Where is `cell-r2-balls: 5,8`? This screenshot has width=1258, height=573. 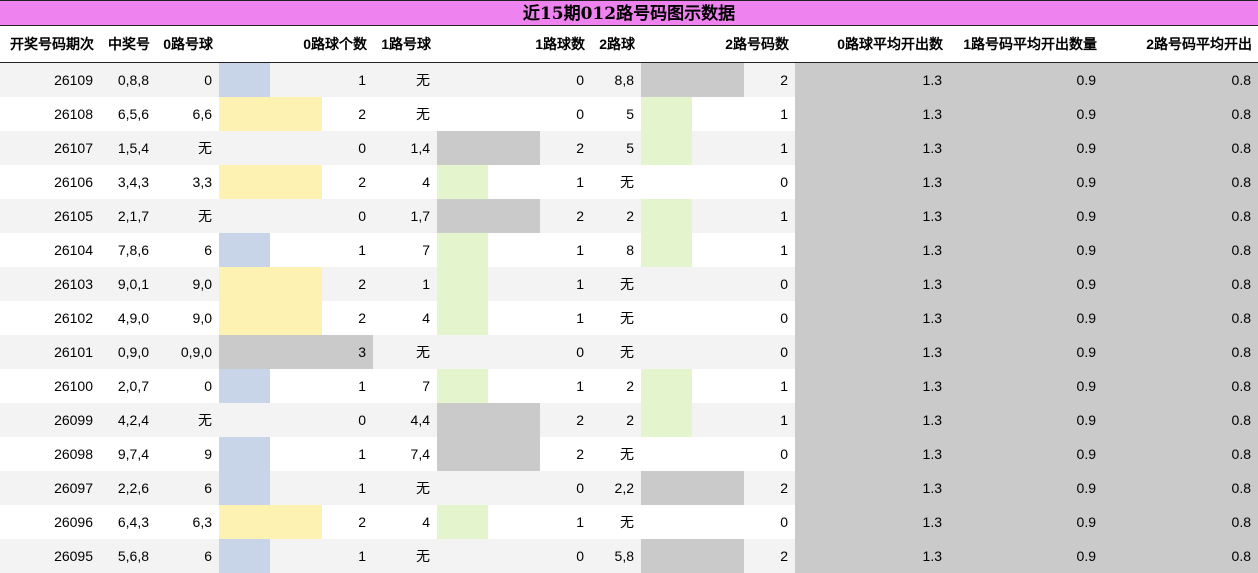 cell-r2-balls: 5,8 is located at coordinates (624, 556).